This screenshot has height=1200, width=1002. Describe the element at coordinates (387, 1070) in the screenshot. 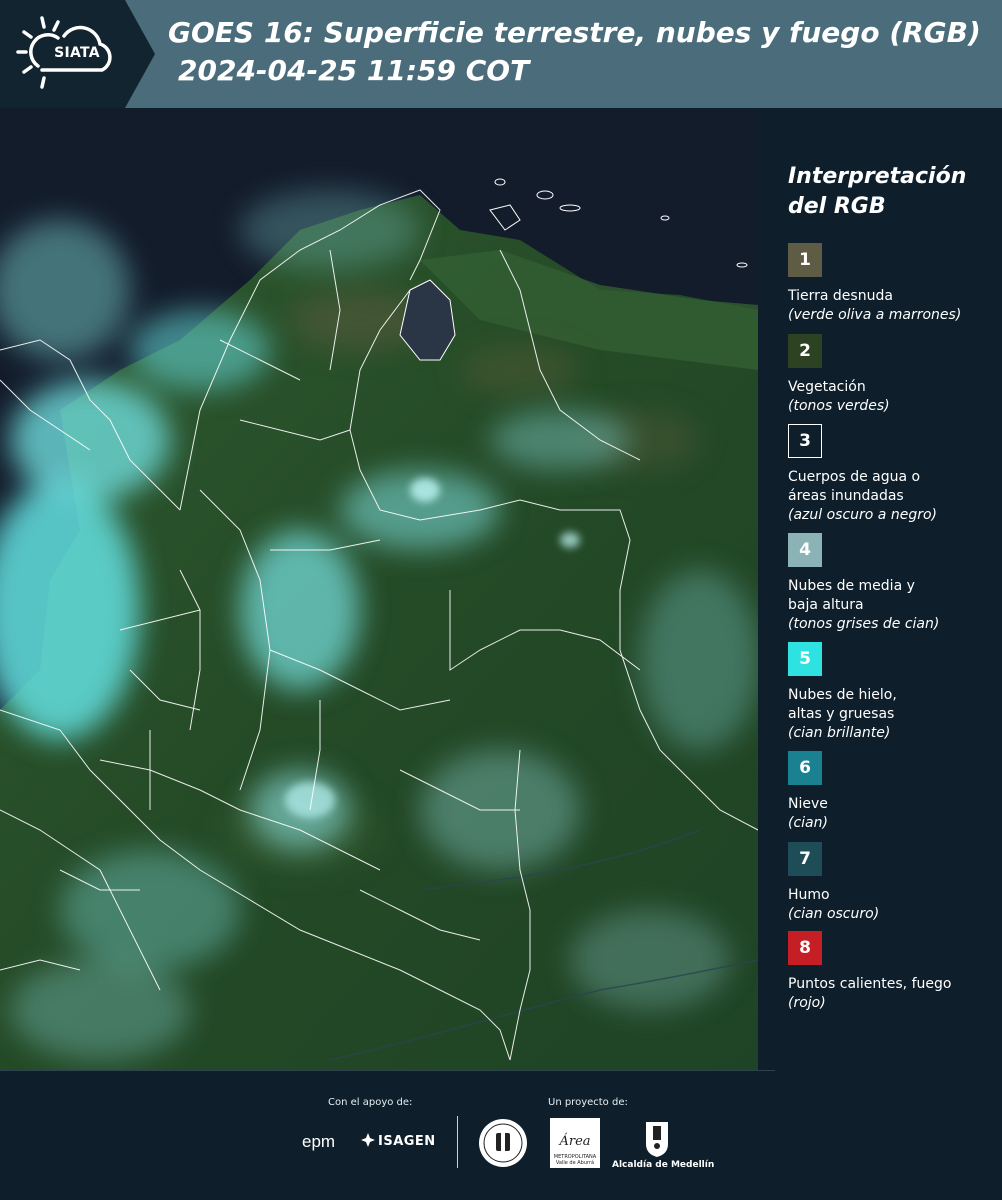

I see `footer-divider` at that location.